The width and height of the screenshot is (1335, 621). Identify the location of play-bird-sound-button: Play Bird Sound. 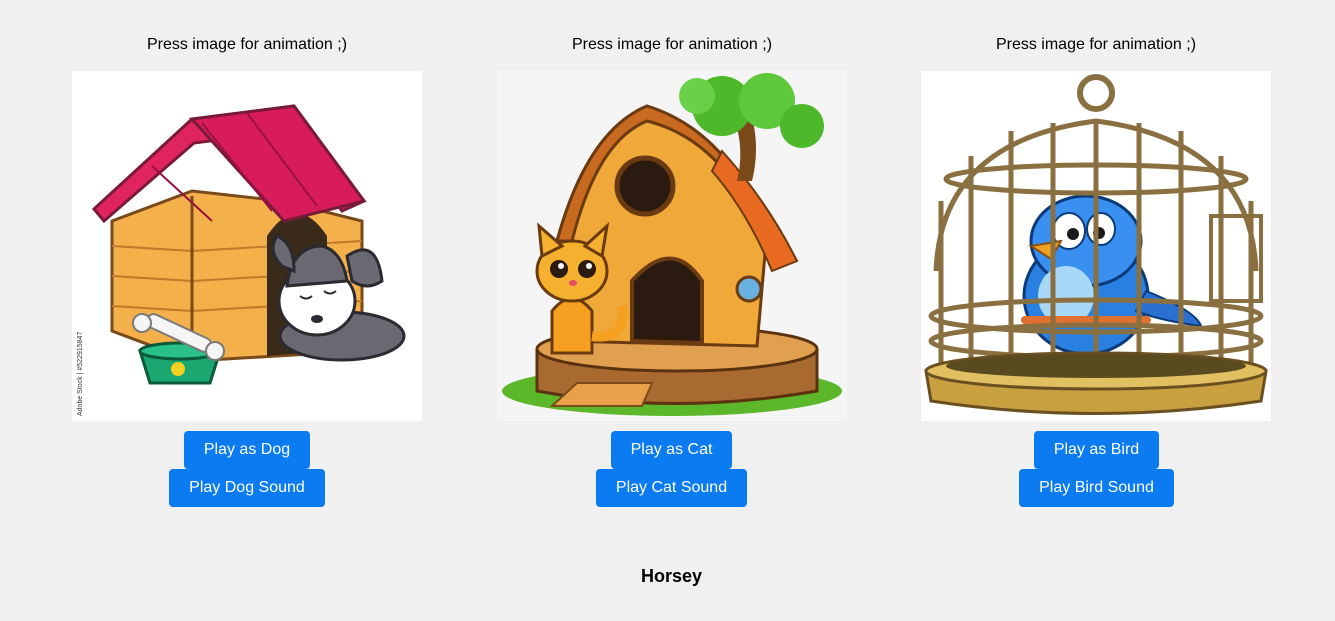
(1096, 488).